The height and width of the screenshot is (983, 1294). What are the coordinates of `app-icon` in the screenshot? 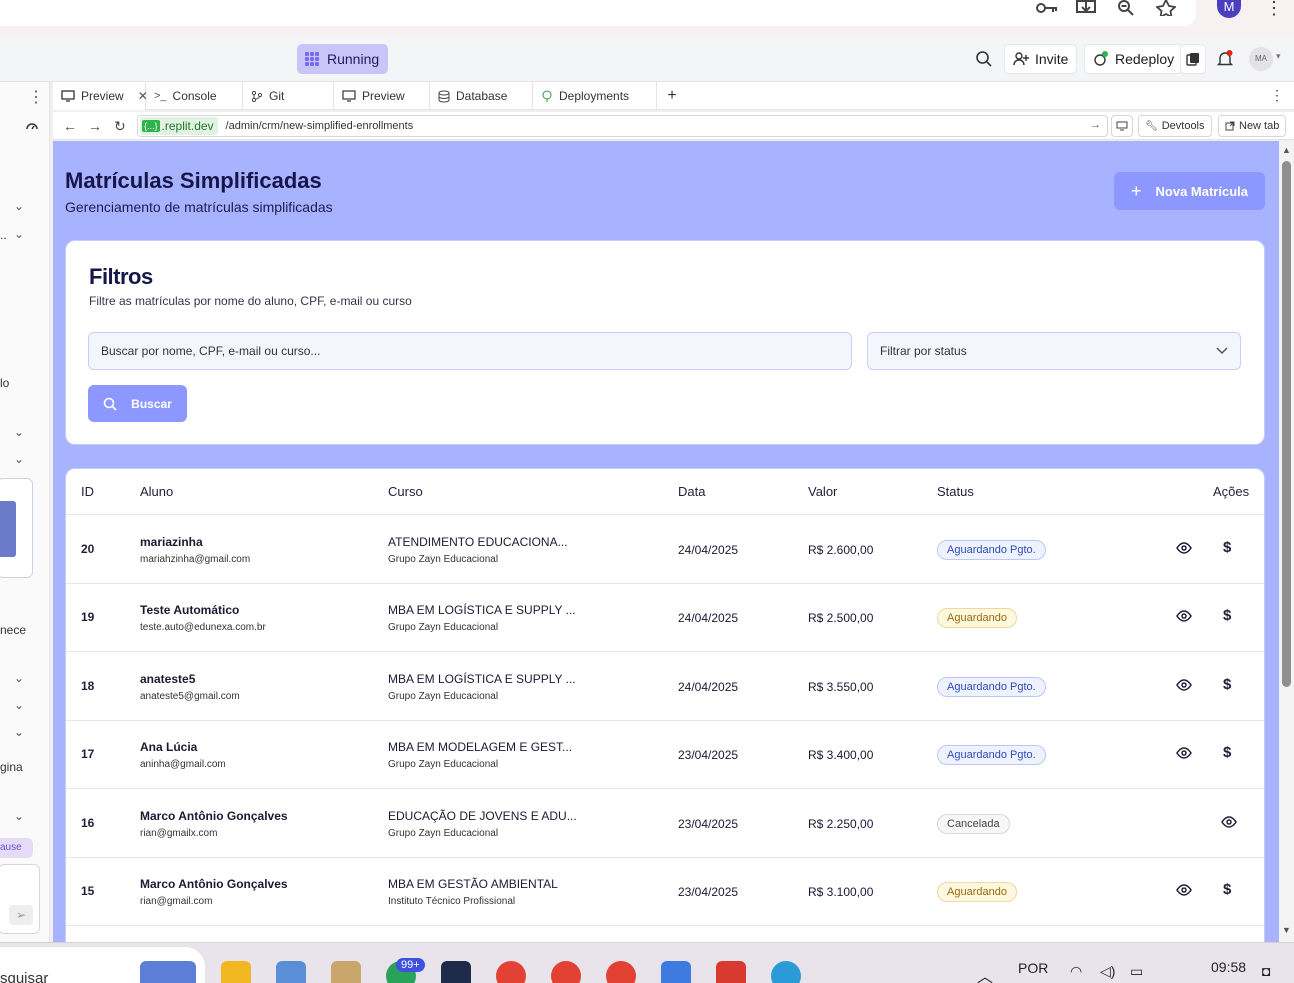 It's located at (291, 972).